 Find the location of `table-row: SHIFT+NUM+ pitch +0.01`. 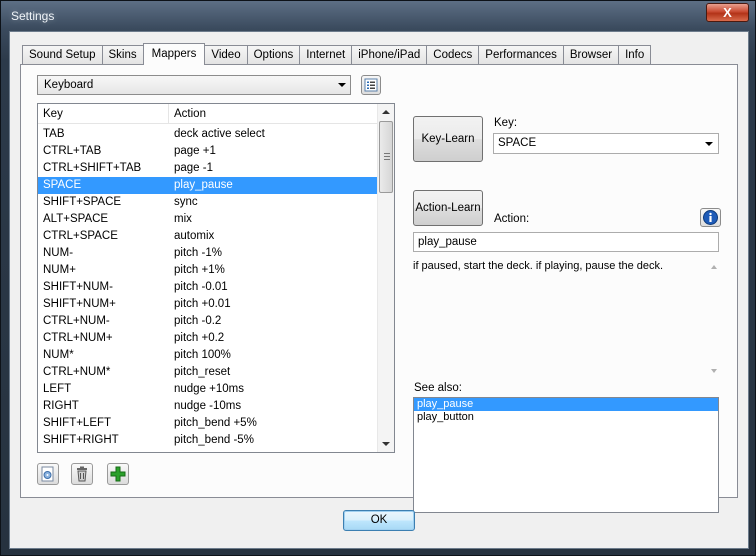

table-row: SHIFT+NUM+ pitch +0.01 is located at coordinates (208, 304).